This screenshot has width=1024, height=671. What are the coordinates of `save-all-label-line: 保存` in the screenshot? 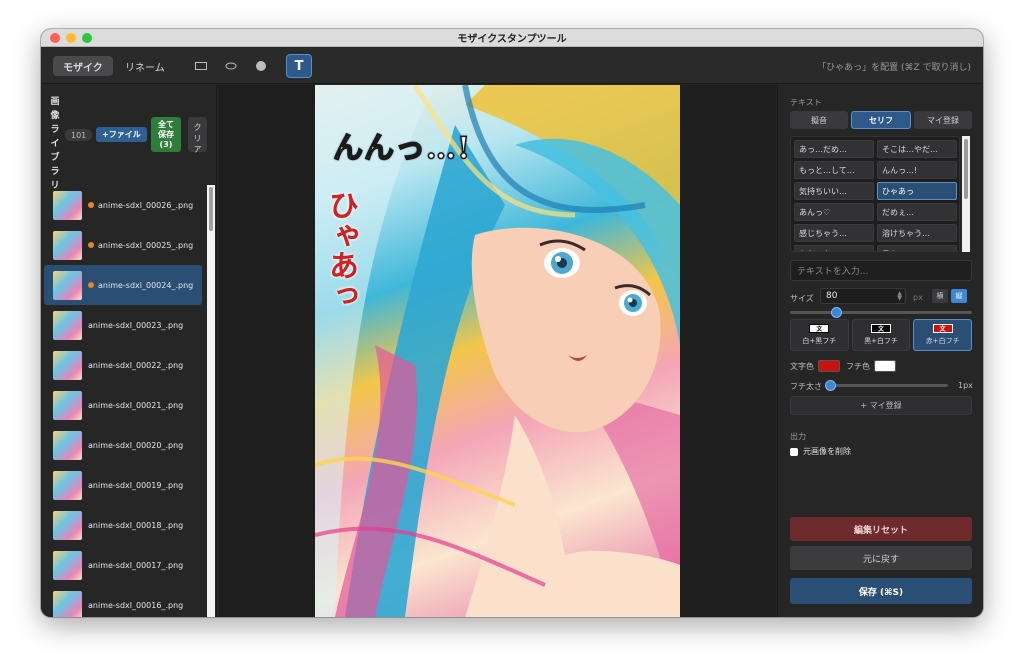 It's located at (166, 134).